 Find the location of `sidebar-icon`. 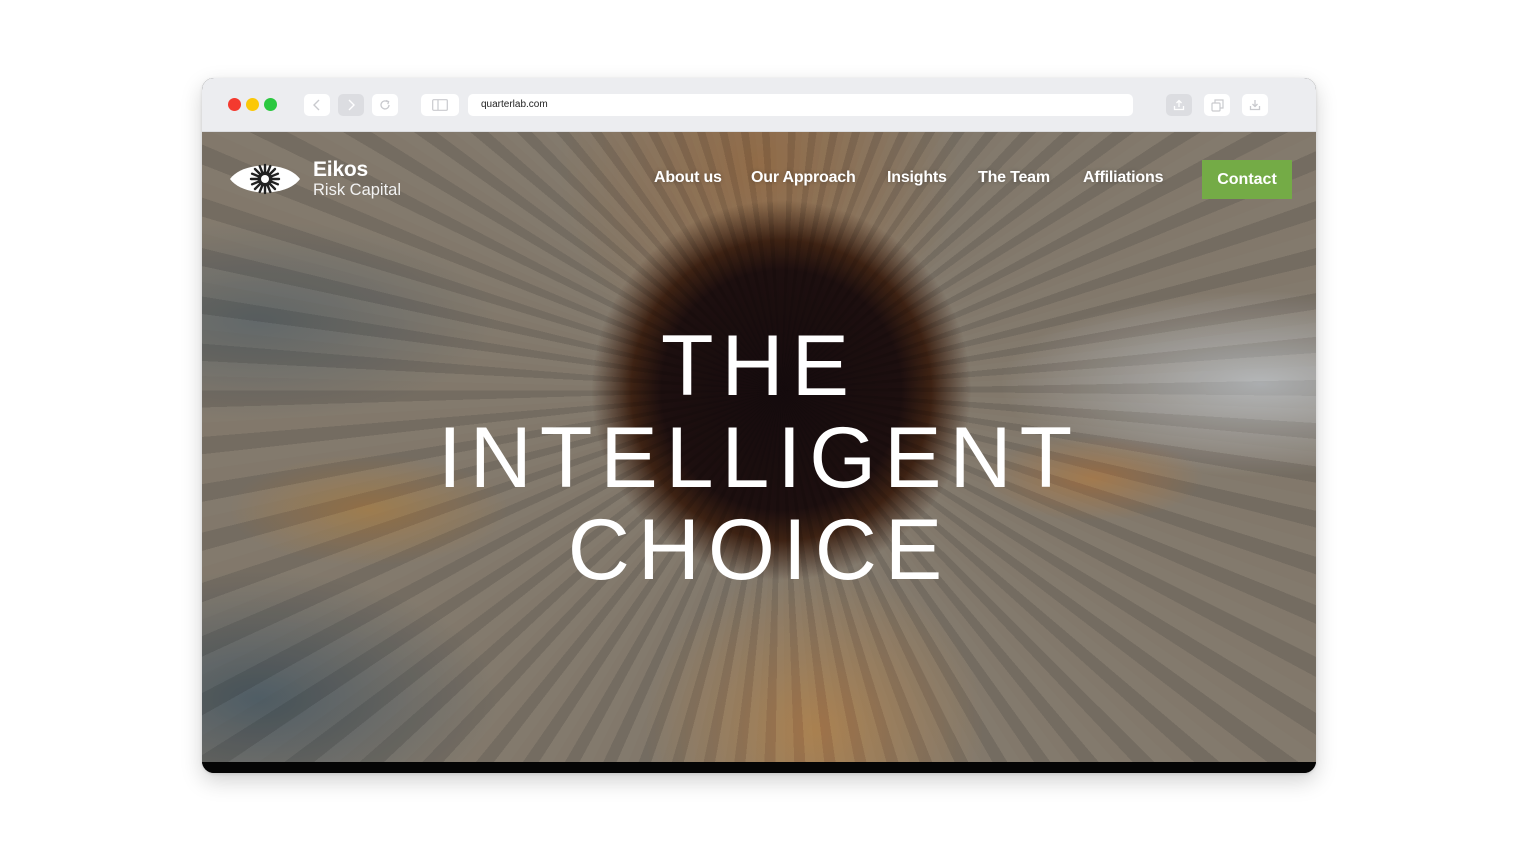

sidebar-icon is located at coordinates (440, 105).